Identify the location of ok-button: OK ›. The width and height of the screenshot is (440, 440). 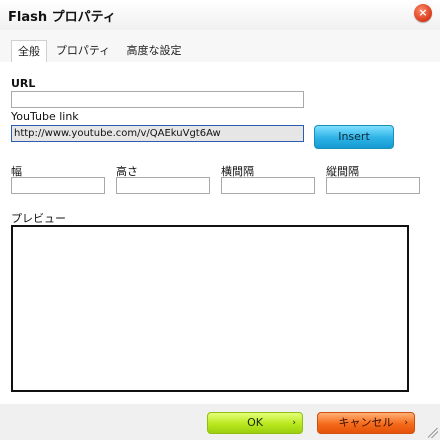
(255, 423).